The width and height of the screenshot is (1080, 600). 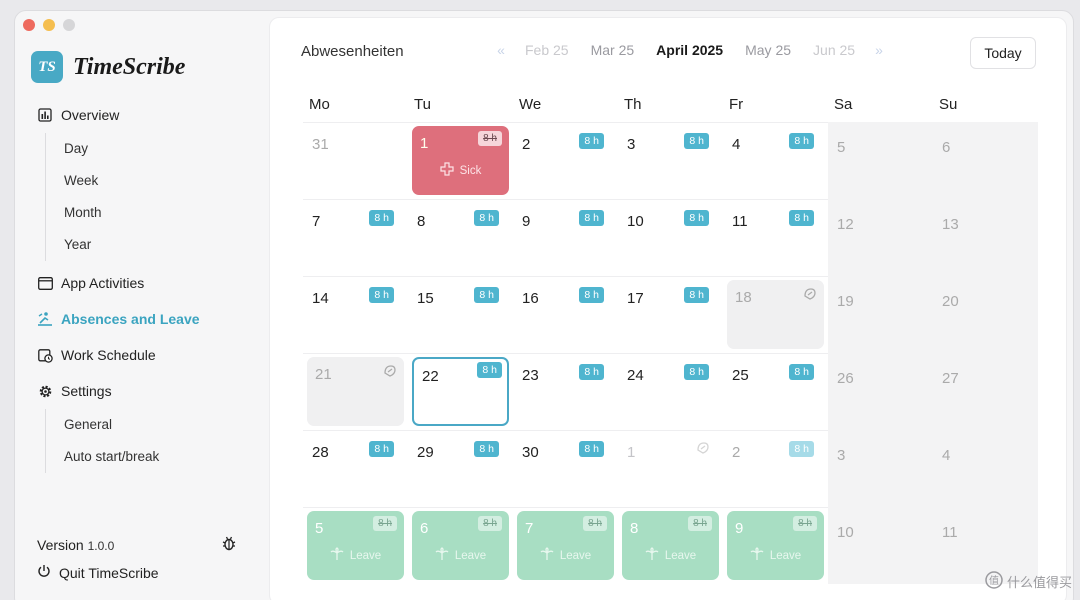 What do you see at coordinates (880, 314) in the screenshot?
I see `day-cell: 19` at bounding box center [880, 314].